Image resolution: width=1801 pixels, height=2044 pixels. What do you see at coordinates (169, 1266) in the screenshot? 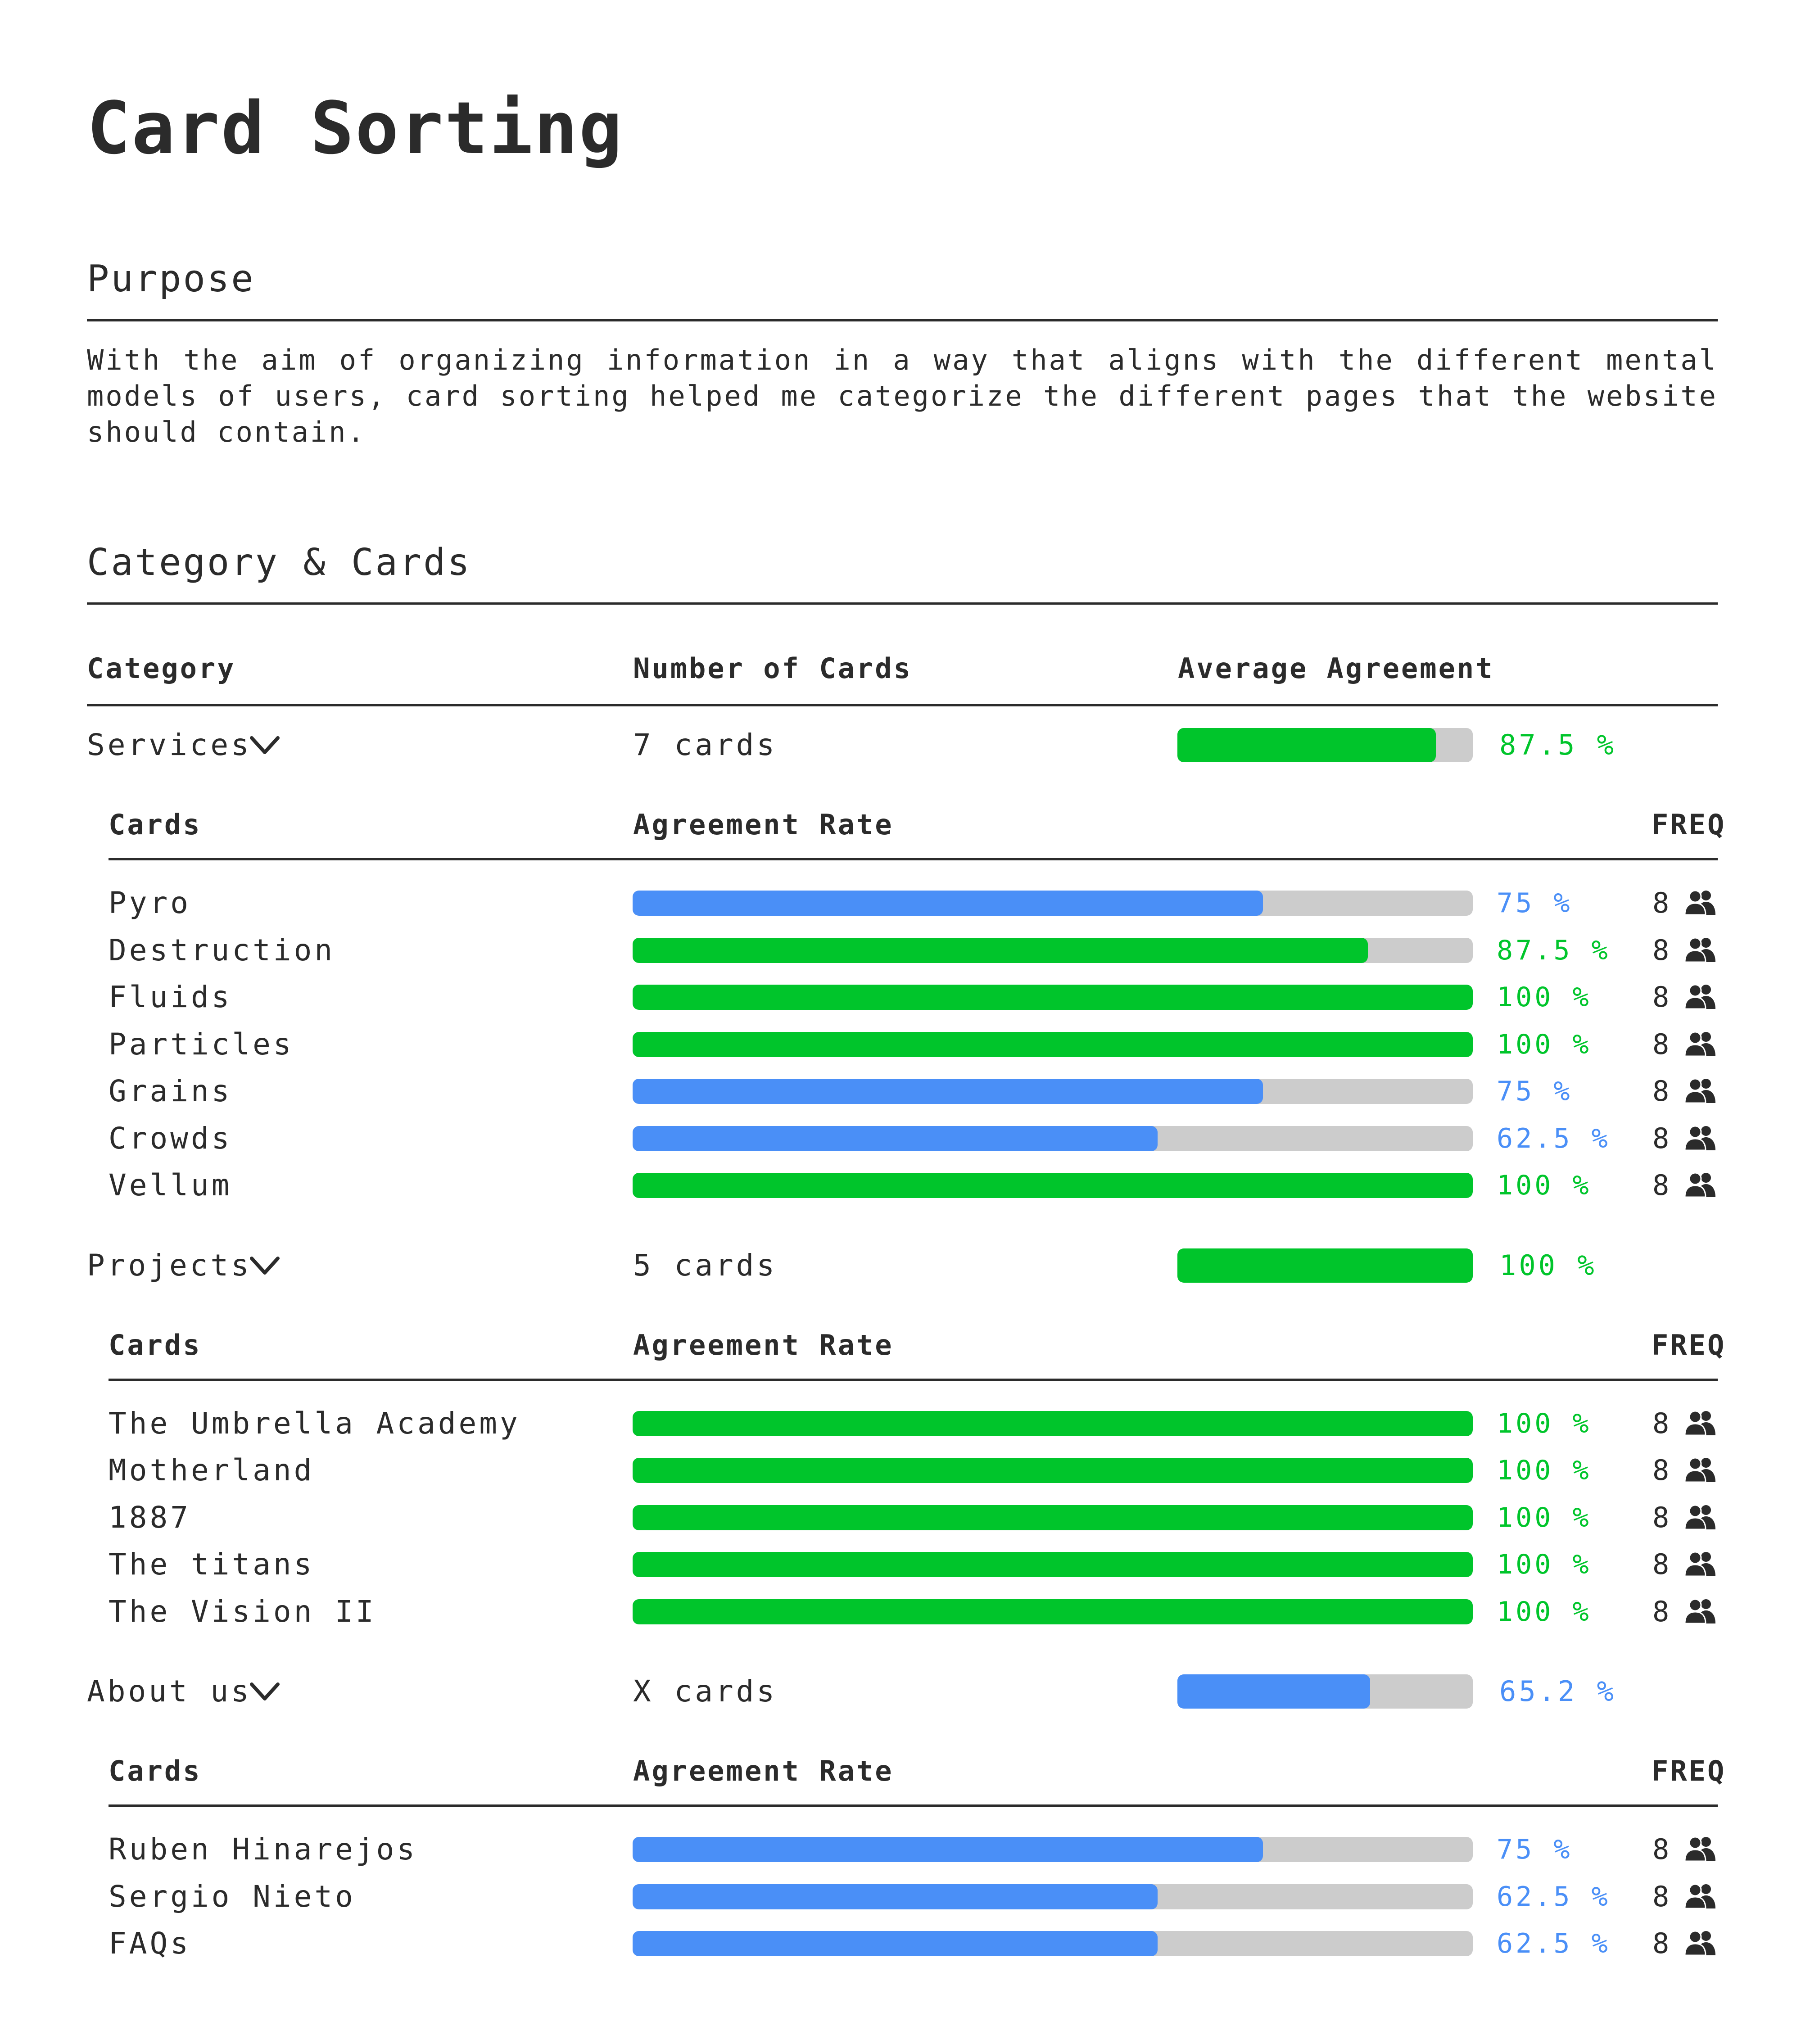
I see `category-name-projects: Projects` at bounding box center [169, 1266].